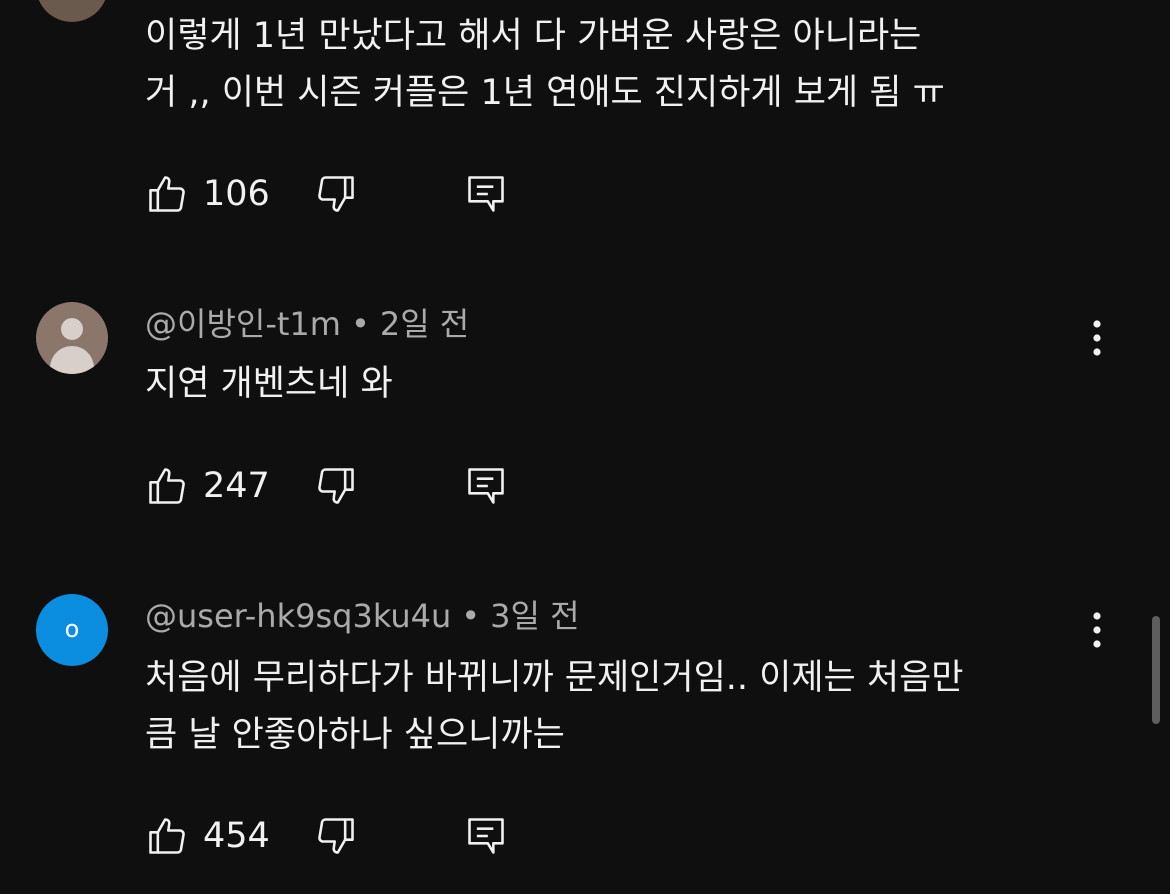 The height and width of the screenshot is (894, 1170). I want to click on scrollbar, so click(1156, 670).